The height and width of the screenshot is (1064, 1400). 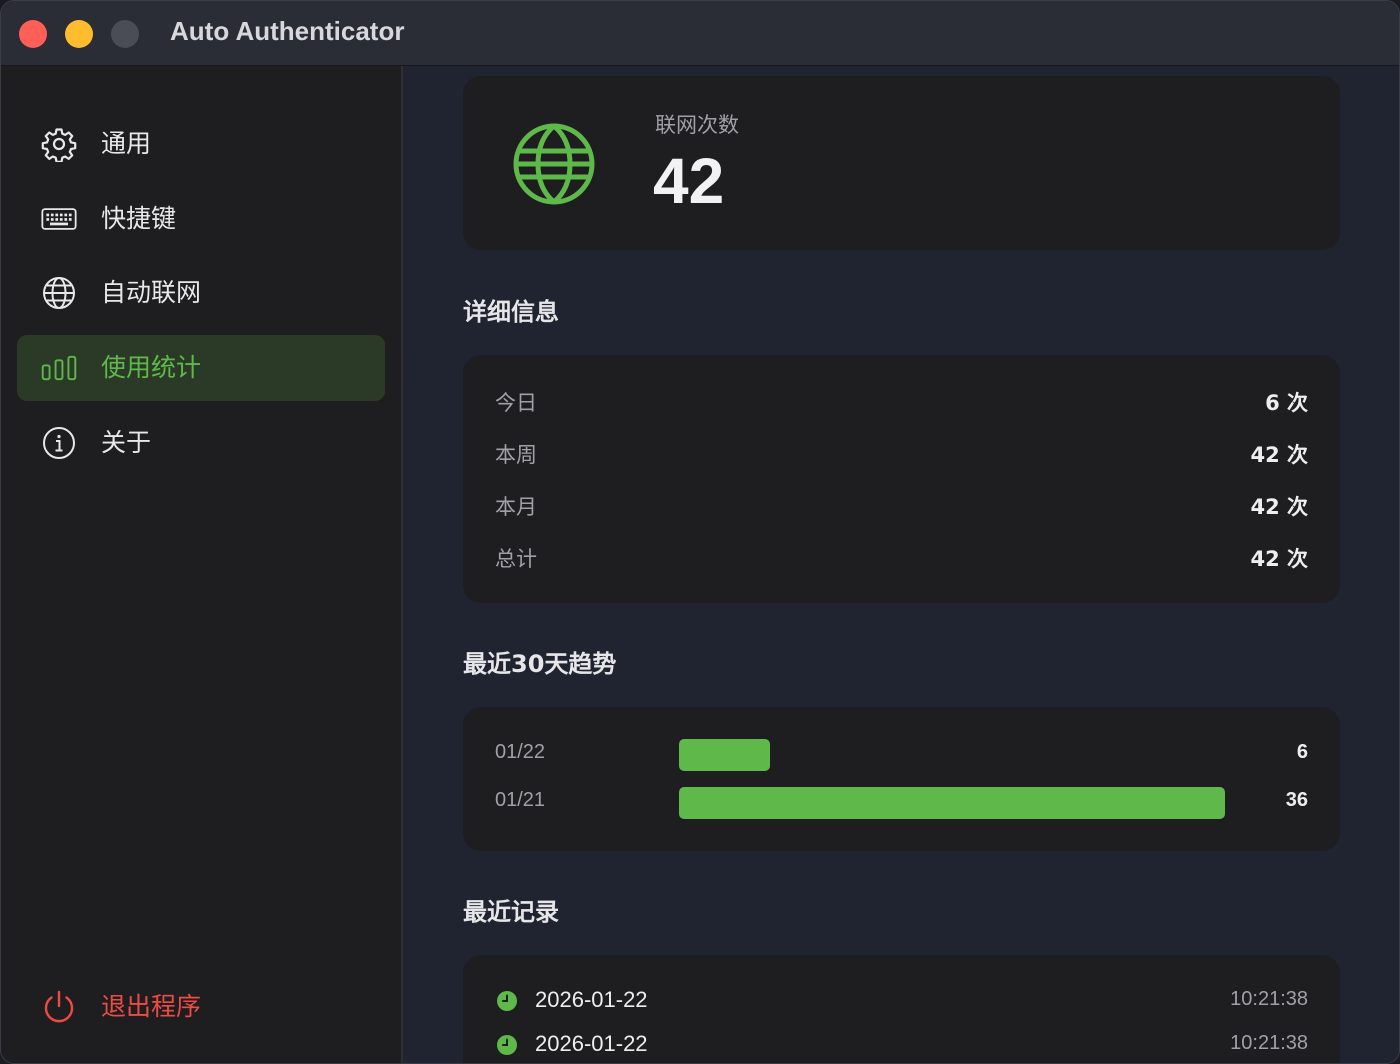 What do you see at coordinates (1286, 403) in the screenshot?
I see `details-row-value: 6 次` at bounding box center [1286, 403].